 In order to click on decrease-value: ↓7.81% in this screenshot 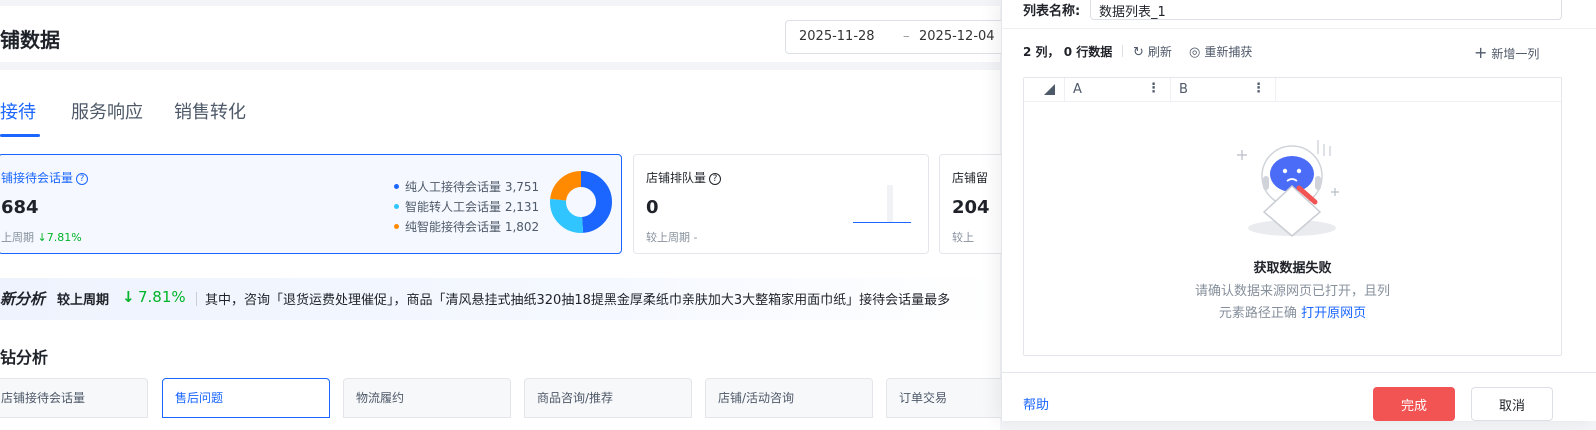, I will do `click(59, 237)`.